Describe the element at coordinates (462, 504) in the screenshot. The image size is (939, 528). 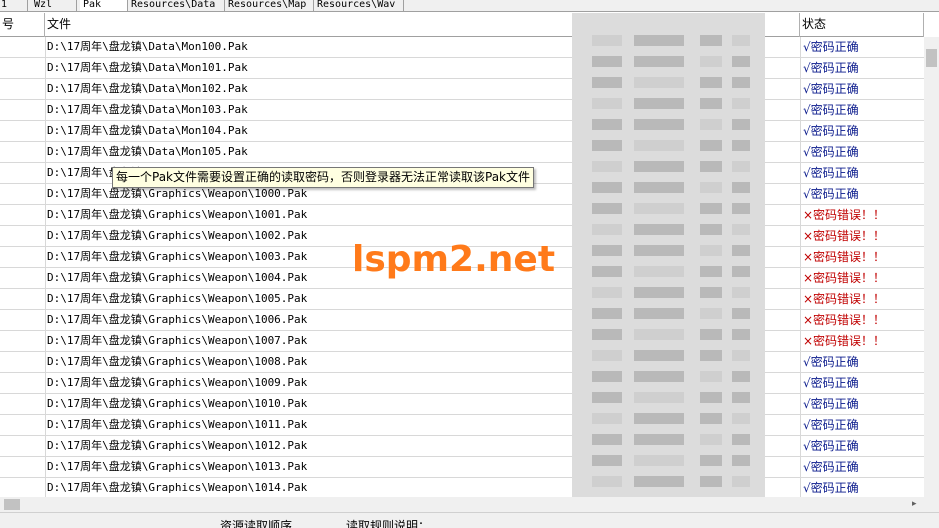
I see `horizontal-scrollbar: ▸` at that location.